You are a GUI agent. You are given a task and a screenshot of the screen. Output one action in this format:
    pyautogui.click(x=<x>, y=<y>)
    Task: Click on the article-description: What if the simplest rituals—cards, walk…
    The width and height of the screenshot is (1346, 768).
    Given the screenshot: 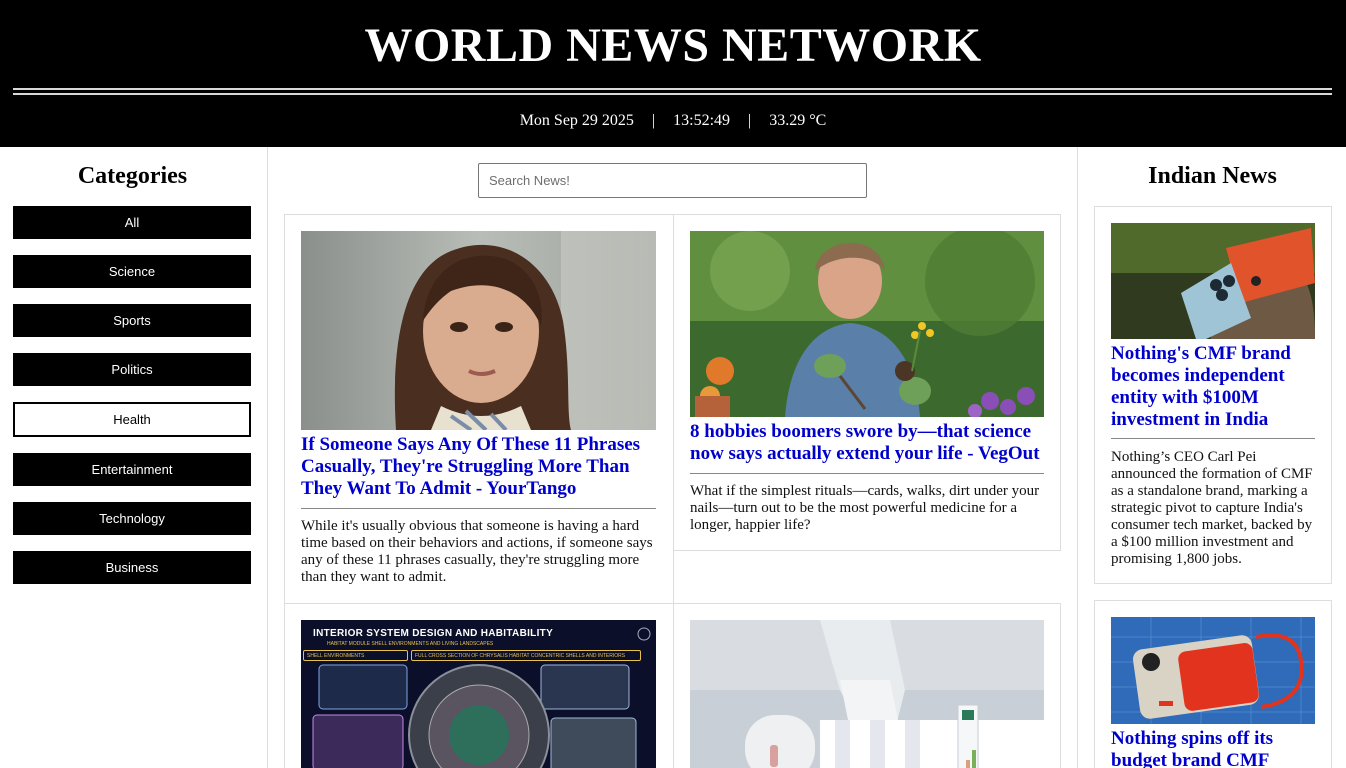 What is the action you would take?
    pyautogui.click(x=865, y=508)
    